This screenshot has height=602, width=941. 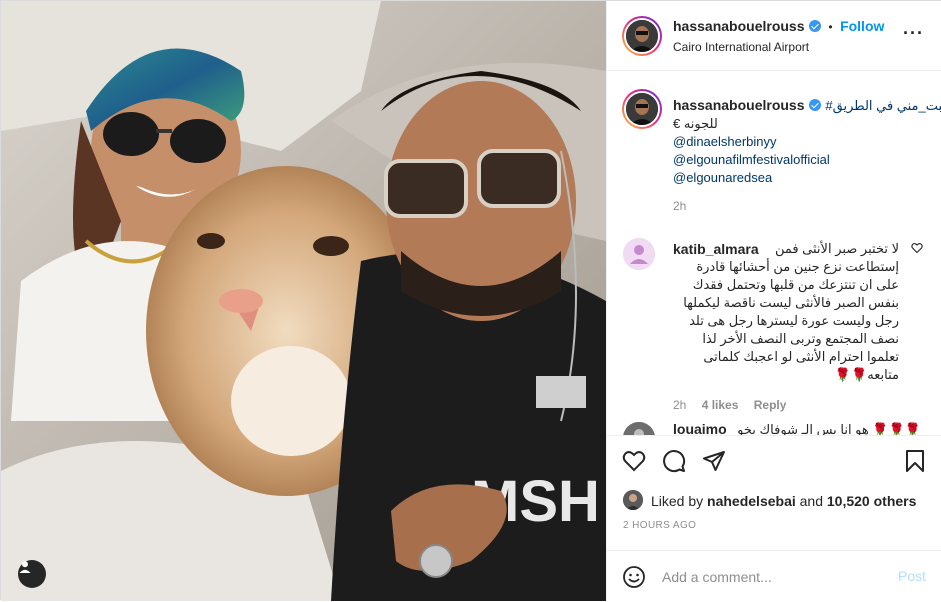 I want to click on comment-text: هو انا بس الـ شوفاك يخو 🌹🌹🌹, so click(x=829, y=428).